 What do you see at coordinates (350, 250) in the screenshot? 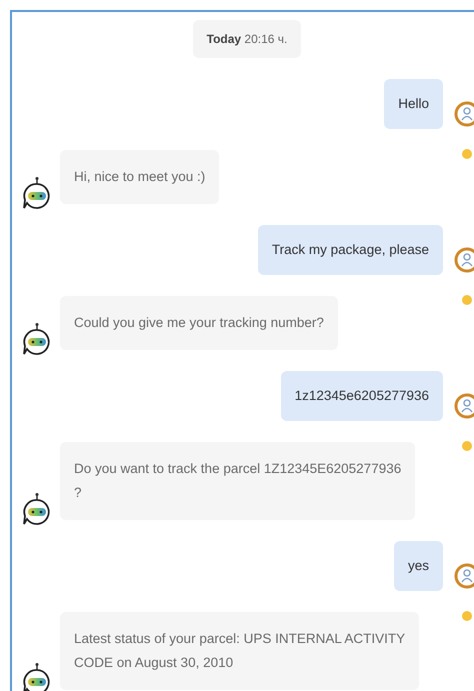
I see `user-message: Track my package, please` at bounding box center [350, 250].